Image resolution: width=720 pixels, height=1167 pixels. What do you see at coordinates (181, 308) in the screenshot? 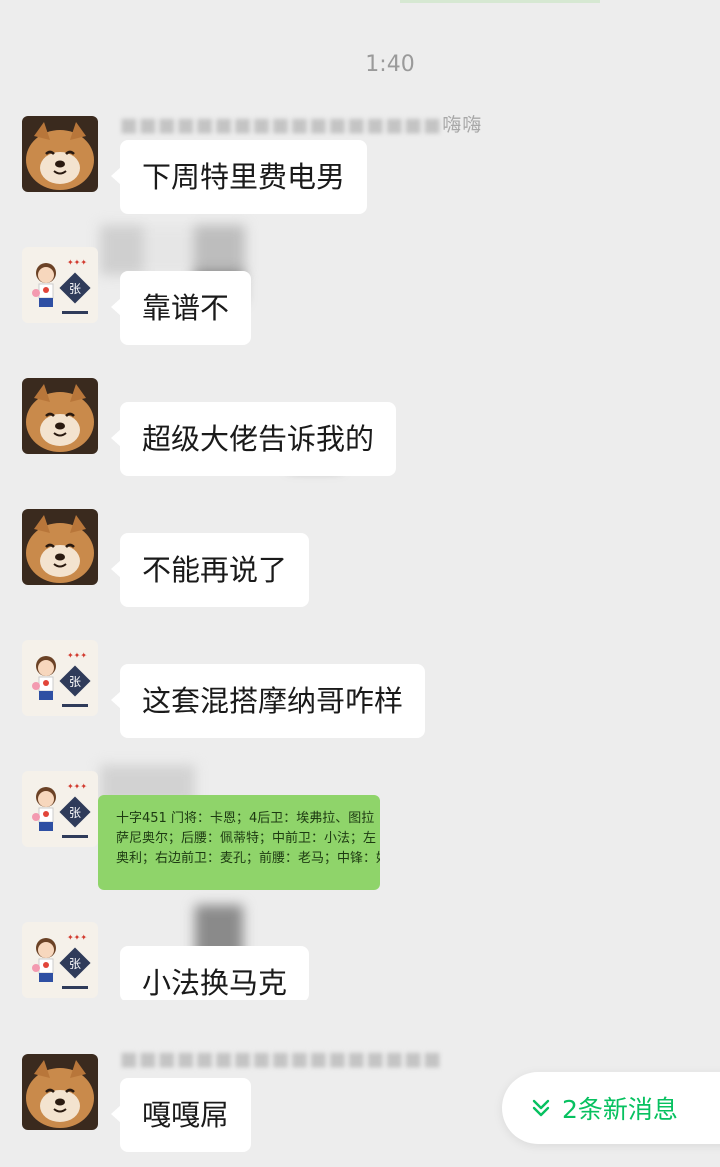
I see `message-bubble: 靠谱不` at bounding box center [181, 308].